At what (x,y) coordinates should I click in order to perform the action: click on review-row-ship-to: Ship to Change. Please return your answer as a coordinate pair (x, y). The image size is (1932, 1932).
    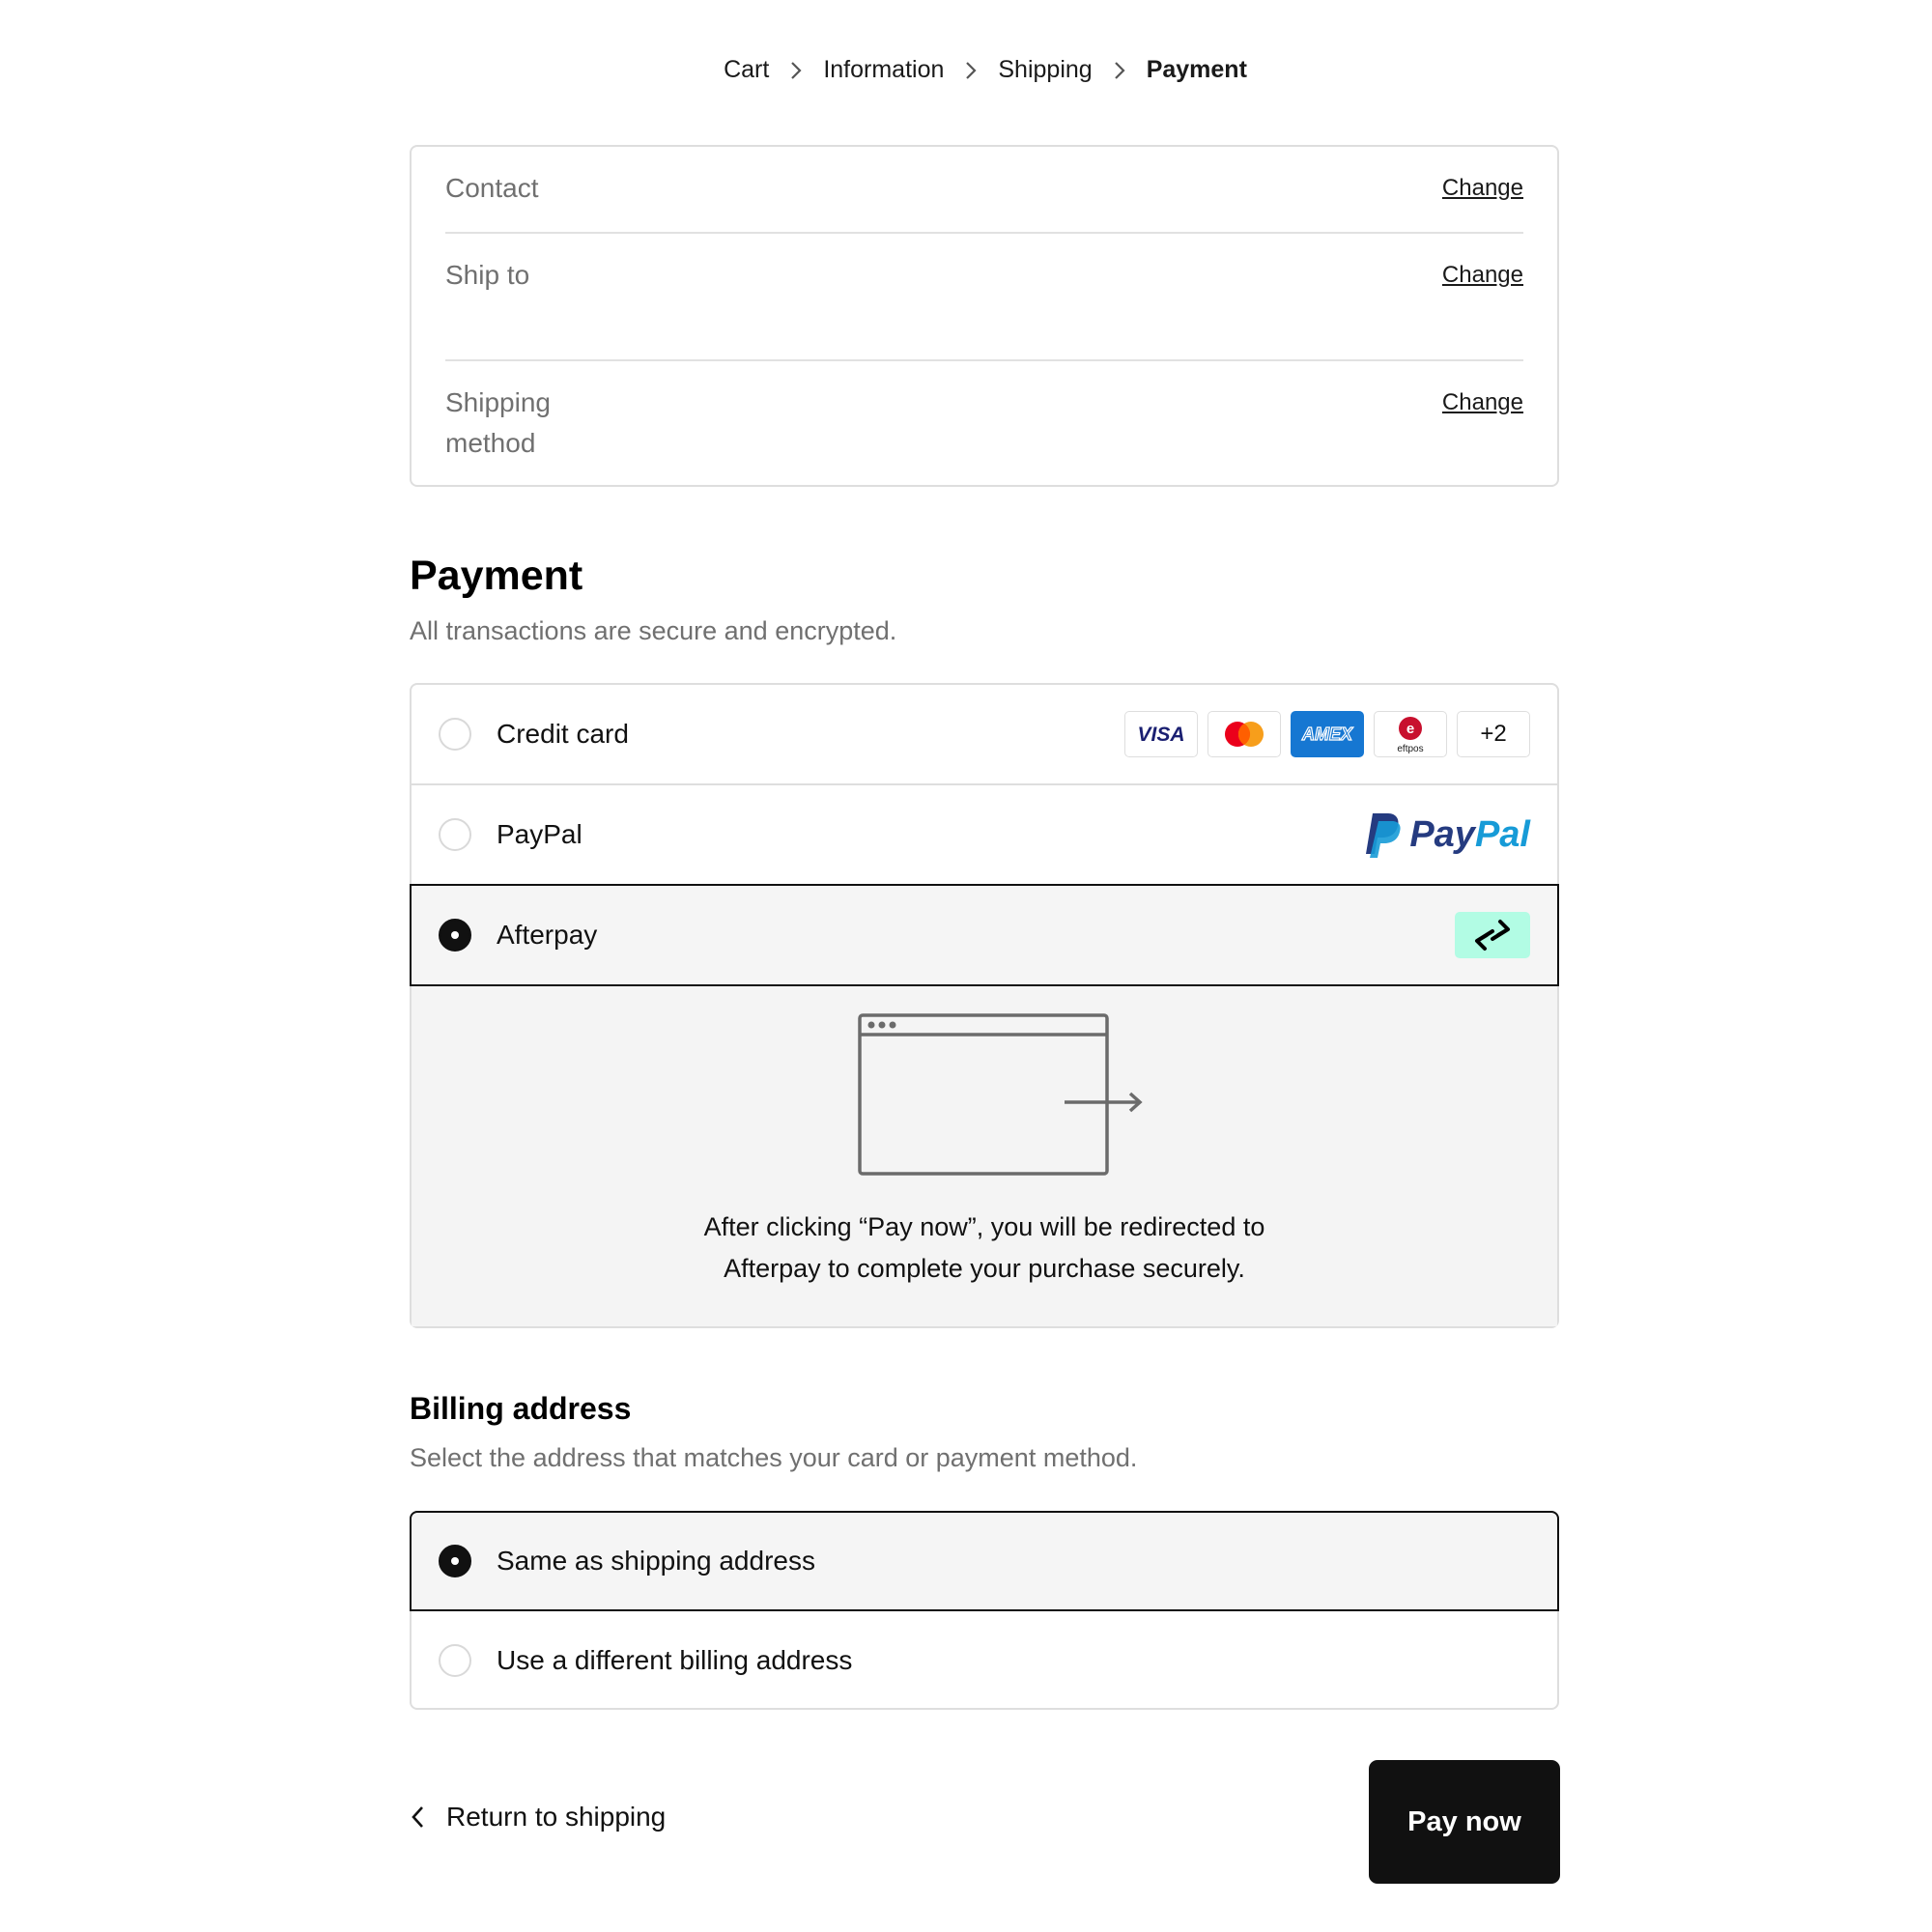
    Looking at the image, I should click on (984, 275).